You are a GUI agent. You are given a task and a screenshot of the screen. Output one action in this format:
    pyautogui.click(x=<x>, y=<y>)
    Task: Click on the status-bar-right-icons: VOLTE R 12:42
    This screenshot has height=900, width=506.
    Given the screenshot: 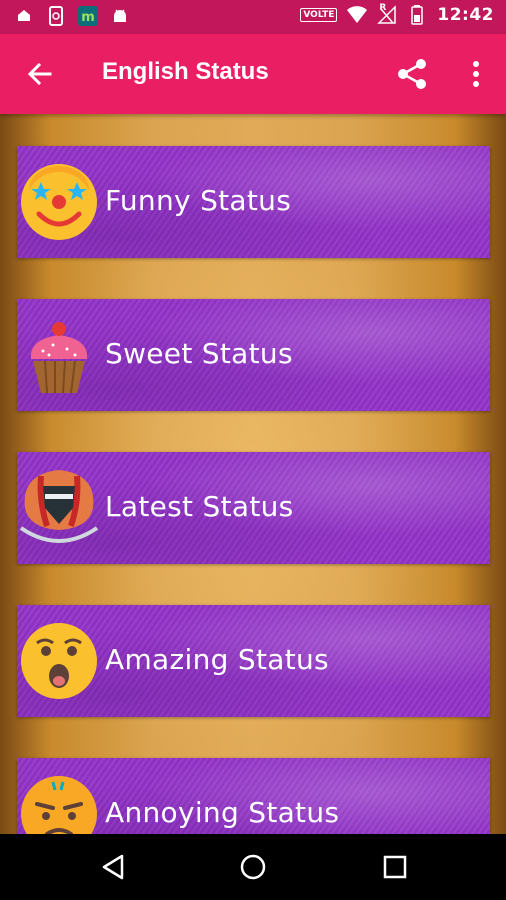 What is the action you would take?
    pyautogui.click(x=397, y=14)
    